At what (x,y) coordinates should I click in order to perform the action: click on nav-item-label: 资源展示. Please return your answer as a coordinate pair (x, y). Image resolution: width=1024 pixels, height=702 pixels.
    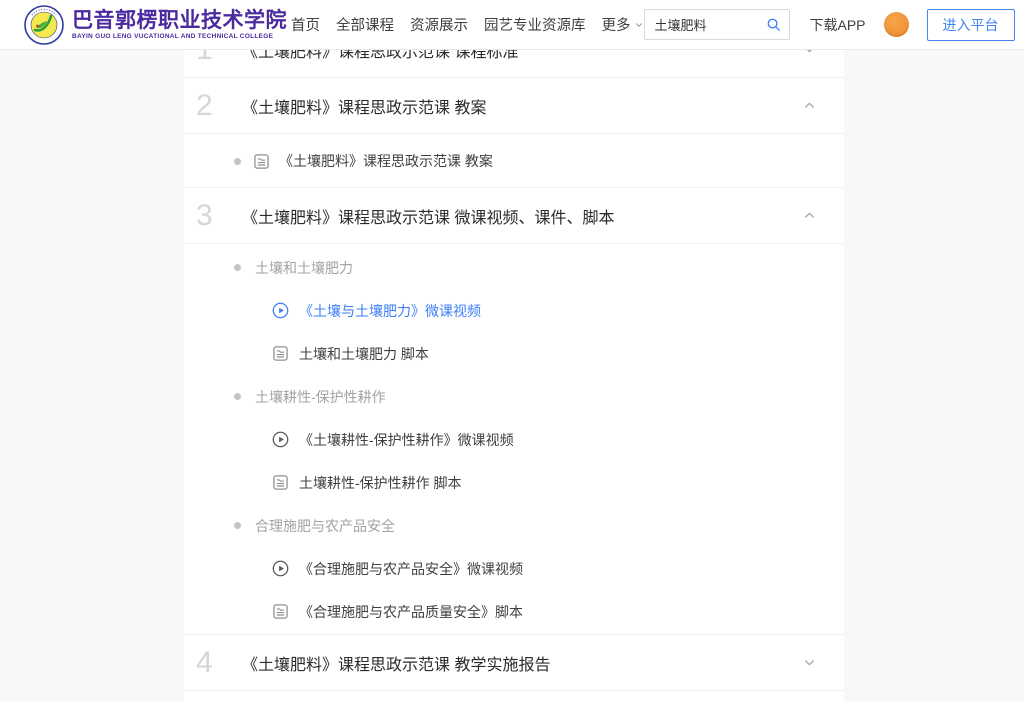
    Looking at the image, I should click on (439, 26).